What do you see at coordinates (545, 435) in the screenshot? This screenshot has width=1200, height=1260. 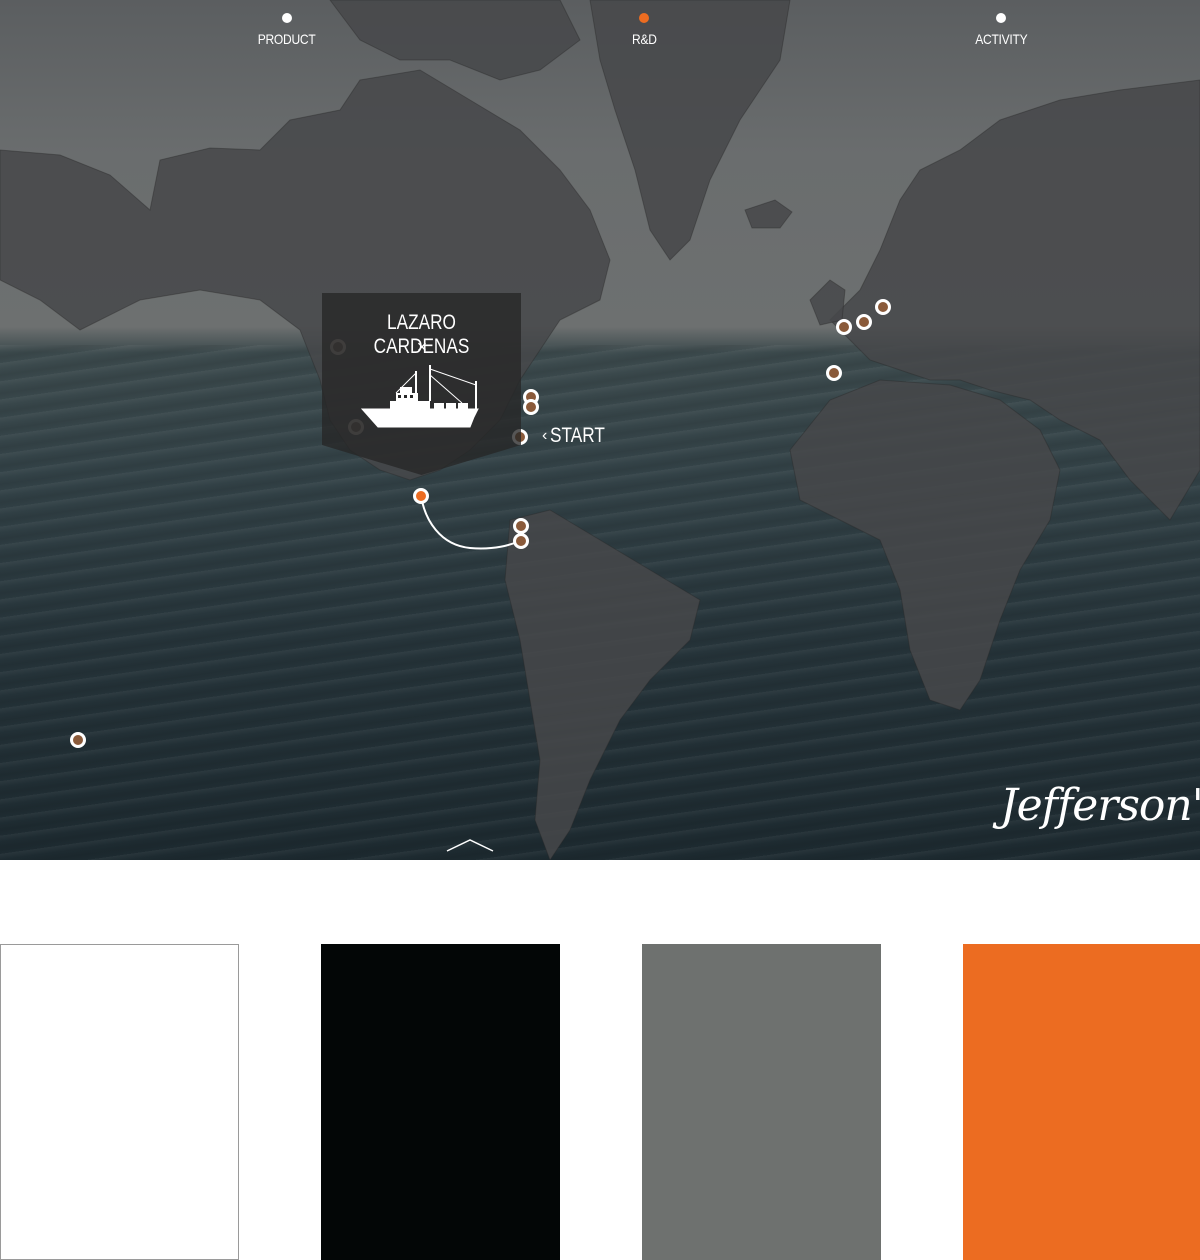 I see `chevron-left-icon: ‹` at bounding box center [545, 435].